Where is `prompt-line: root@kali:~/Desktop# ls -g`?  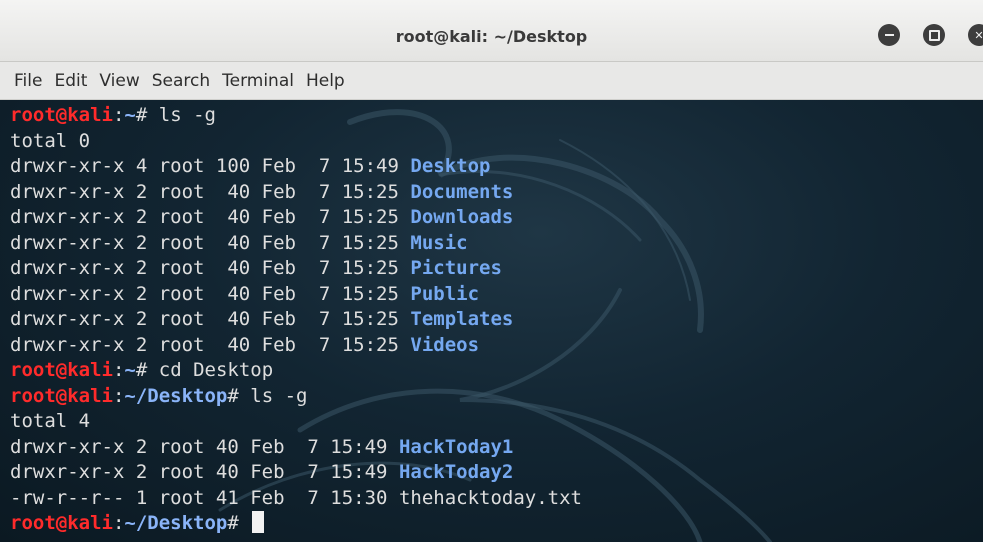 prompt-line: root@kali:~/Desktop# ls -g is located at coordinates (296, 397).